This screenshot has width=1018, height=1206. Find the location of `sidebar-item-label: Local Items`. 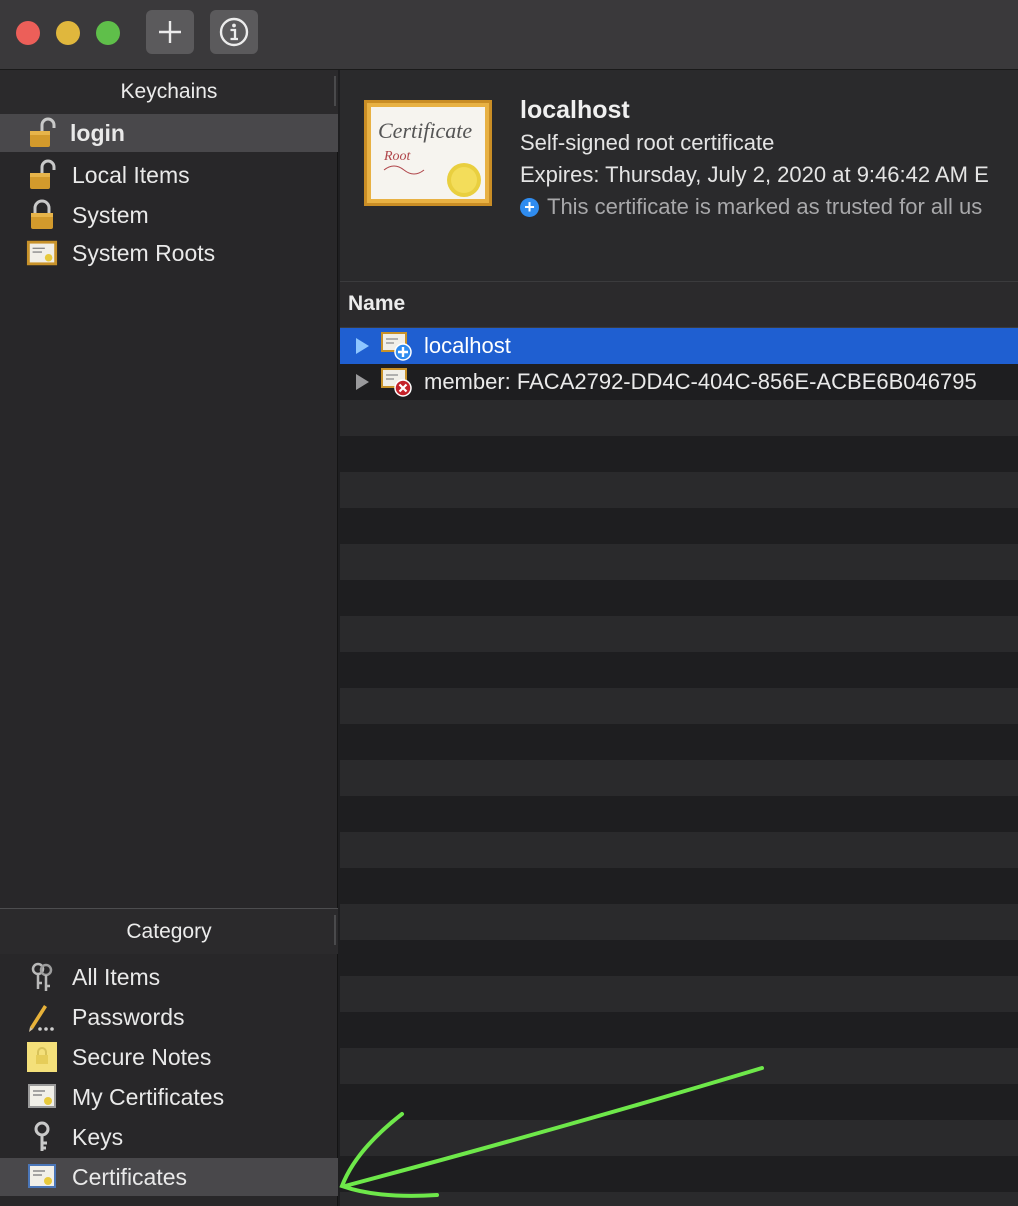

sidebar-item-label: Local Items is located at coordinates (131, 174).